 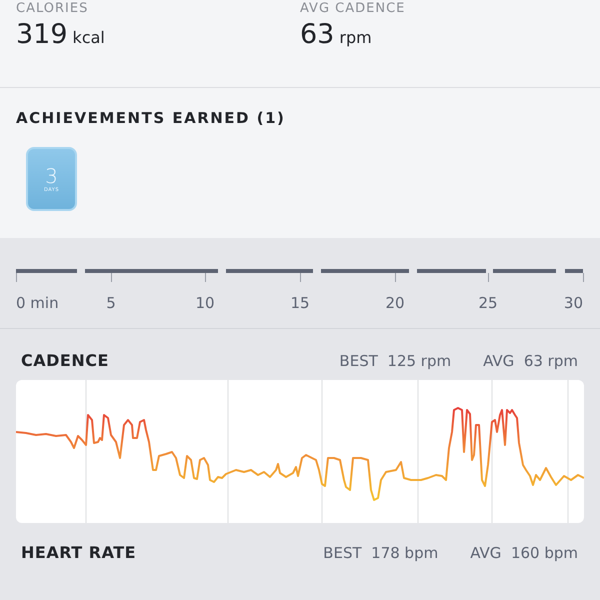 What do you see at coordinates (42, 34) in the screenshot?
I see `stat-value: 319` at bounding box center [42, 34].